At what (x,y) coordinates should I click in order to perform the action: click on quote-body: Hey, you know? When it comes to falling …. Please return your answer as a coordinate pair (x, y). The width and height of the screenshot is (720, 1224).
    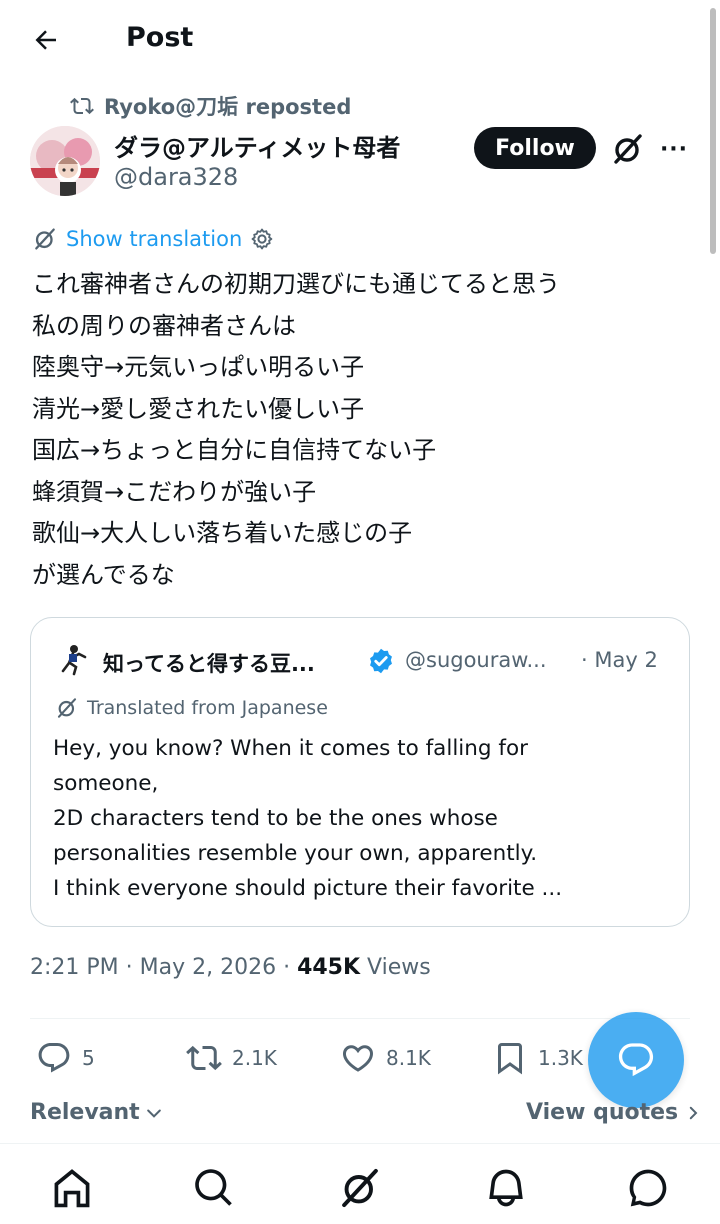
    Looking at the image, I should click on (363, 818).